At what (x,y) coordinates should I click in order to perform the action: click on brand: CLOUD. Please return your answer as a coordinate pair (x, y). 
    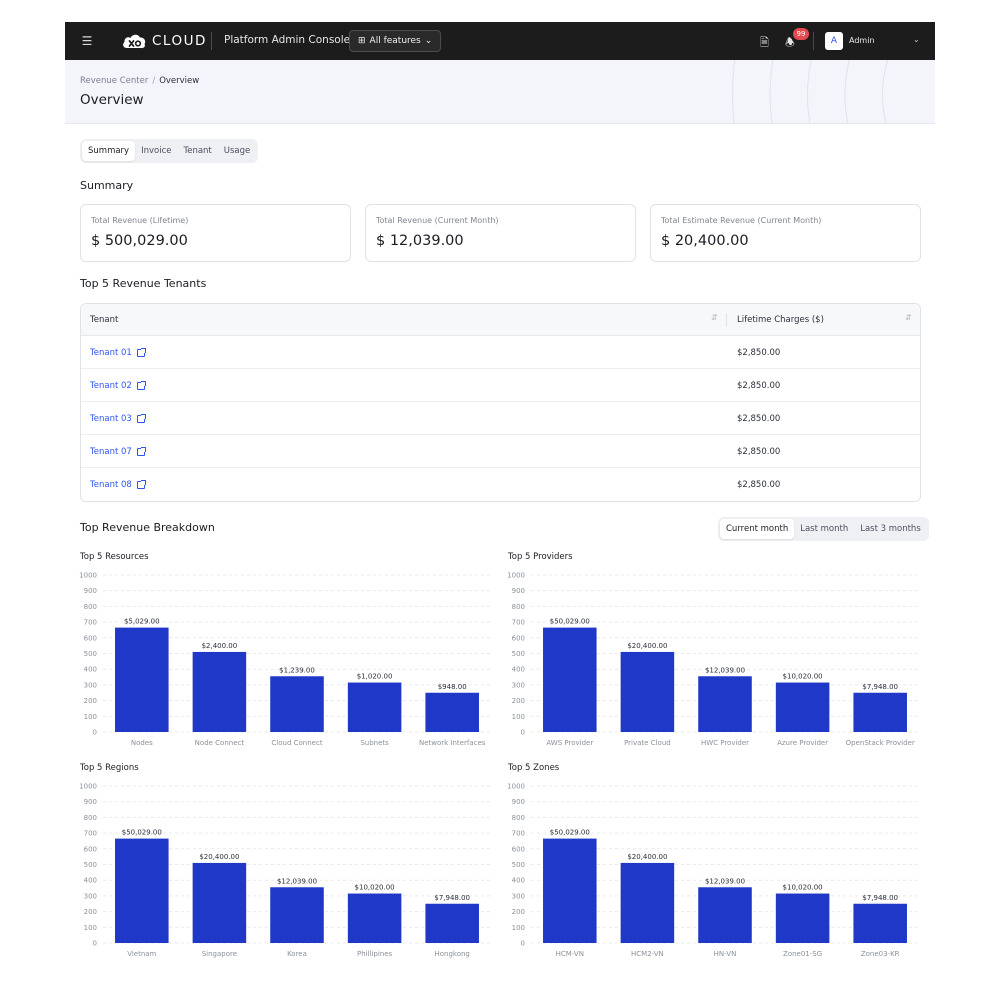
    Looking at the image, I should click on (164, 41).